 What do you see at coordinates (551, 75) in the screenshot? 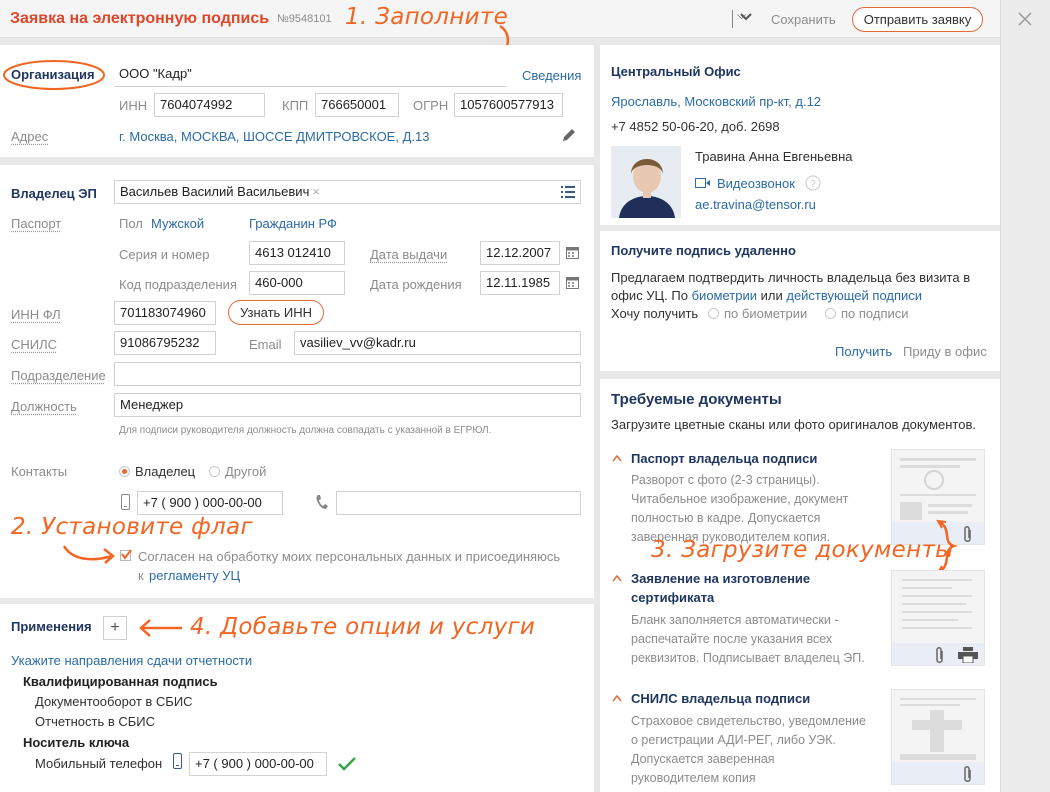
I see `org-info-link: Сведения` at bounding box center [551, 75].